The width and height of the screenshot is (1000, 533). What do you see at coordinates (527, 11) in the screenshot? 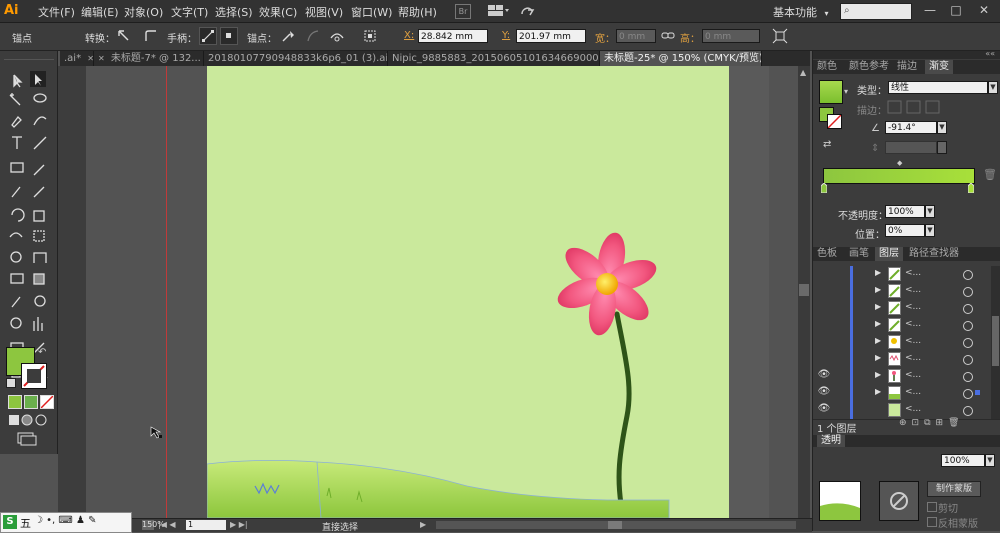
I see `sync-settings-icon` at bounding box center [527, 11].